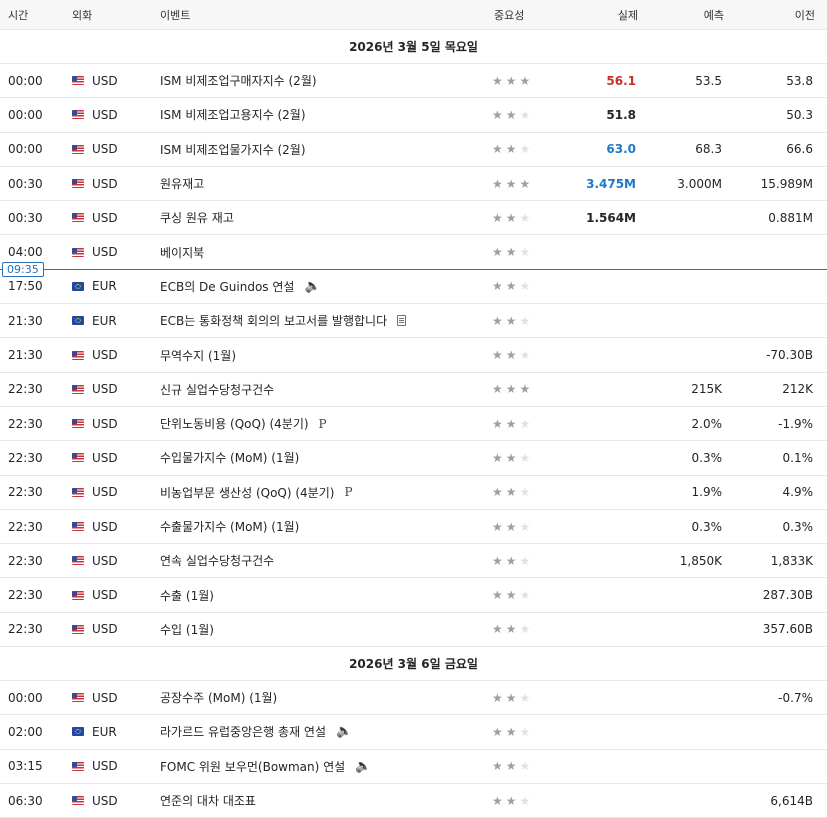 This screenshot has width=827, height=818. I want to click on event-name-cell: 쿠싱 원유 재고, so click(326, 217).